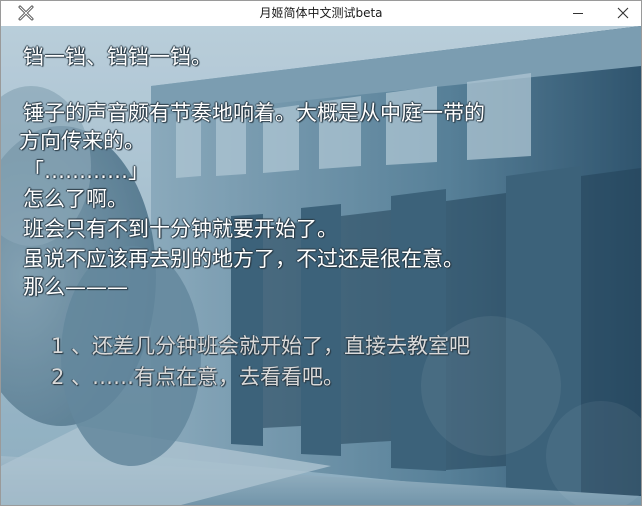  I want to click on dialogue-line: 「…………」, so click(86, 171).